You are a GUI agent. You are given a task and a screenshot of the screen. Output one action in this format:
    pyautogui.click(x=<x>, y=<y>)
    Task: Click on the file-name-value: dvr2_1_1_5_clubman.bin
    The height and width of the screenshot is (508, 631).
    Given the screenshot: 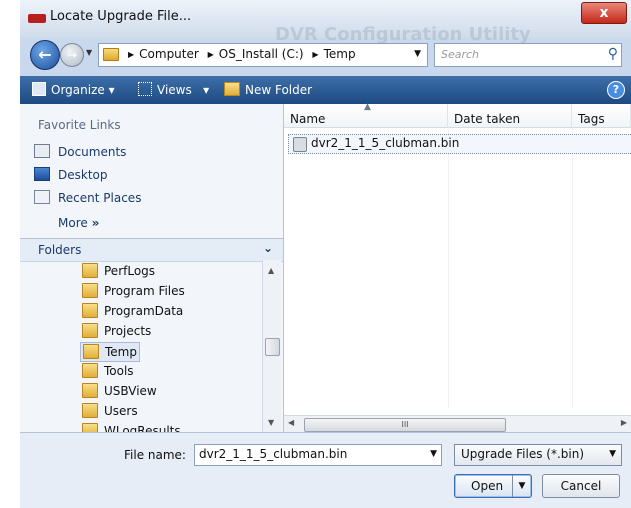 What is the action you would take?
    pyautogui.click(x=273, y=454)
    